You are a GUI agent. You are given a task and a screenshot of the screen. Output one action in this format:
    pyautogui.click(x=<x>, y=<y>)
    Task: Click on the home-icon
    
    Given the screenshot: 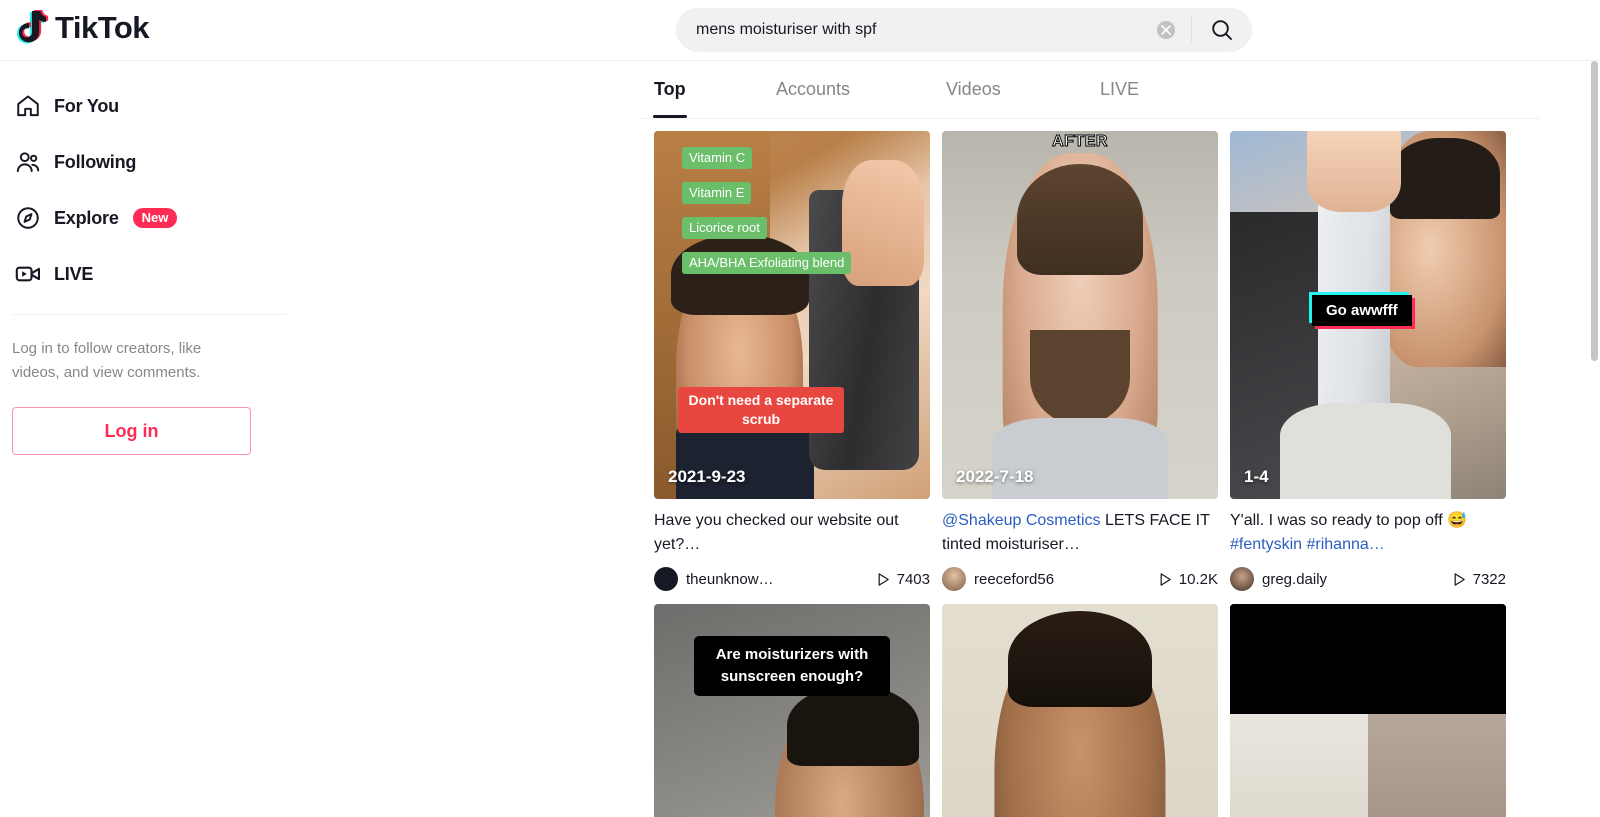 What is the action you would take?
    pyautogui.click(x=28, y=106)
    